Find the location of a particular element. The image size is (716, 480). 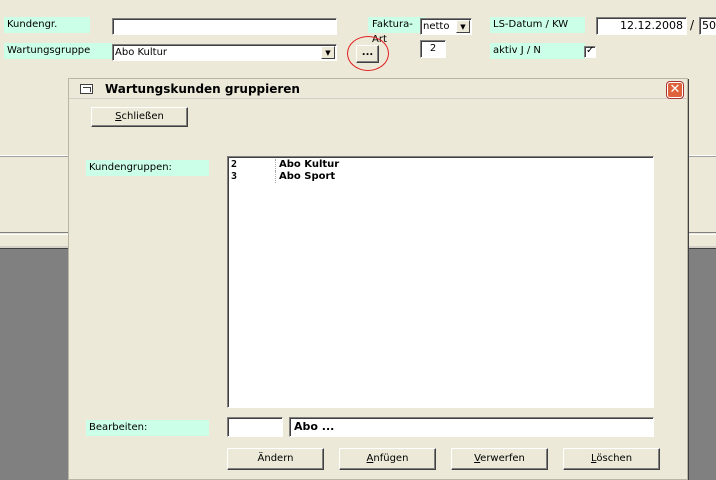

anfuegen-button: Anfügen is located at coordinates (387, 459).